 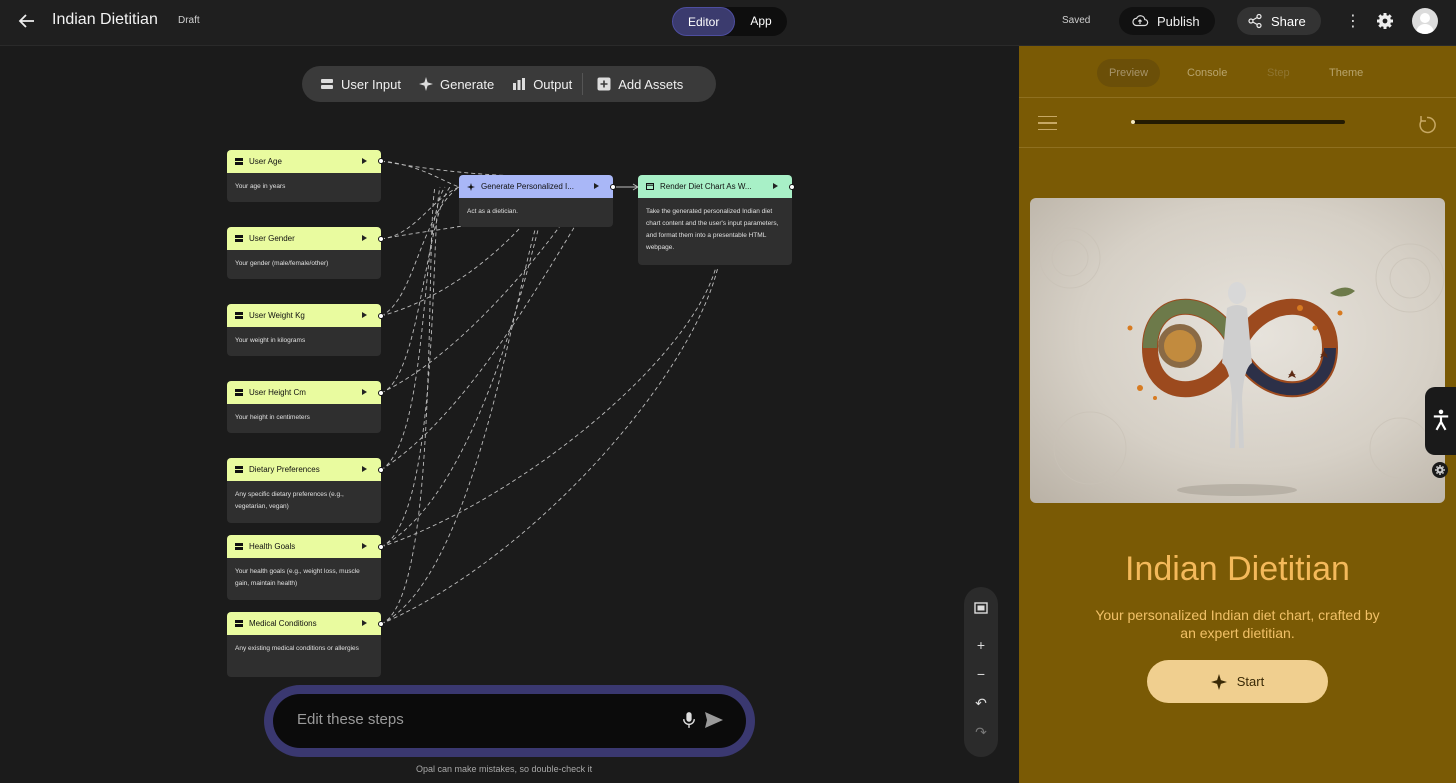 What do you see at coordinates (350, 719) in the screenshot?
I see `edit-steps-input: Edit these steps` at bounding box center [350, 719].